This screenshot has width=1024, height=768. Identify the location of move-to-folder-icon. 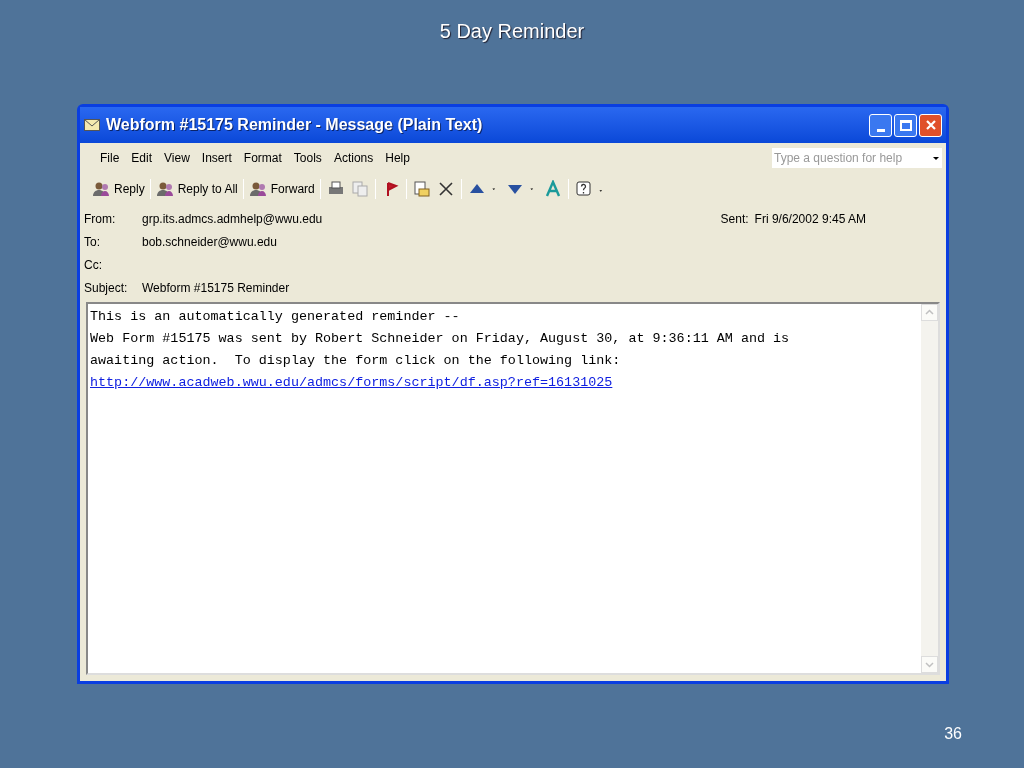
(421, 189).